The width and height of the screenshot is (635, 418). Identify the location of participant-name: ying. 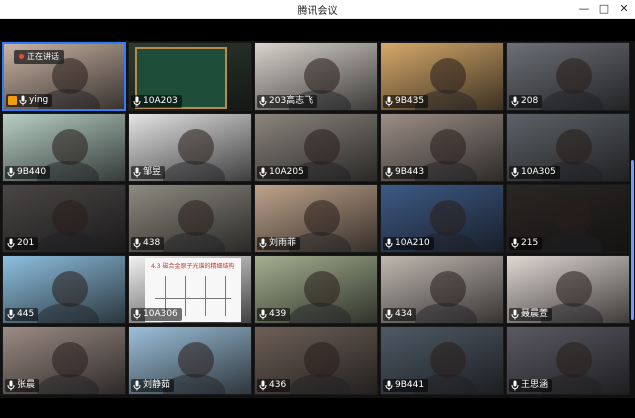
(39, 100).